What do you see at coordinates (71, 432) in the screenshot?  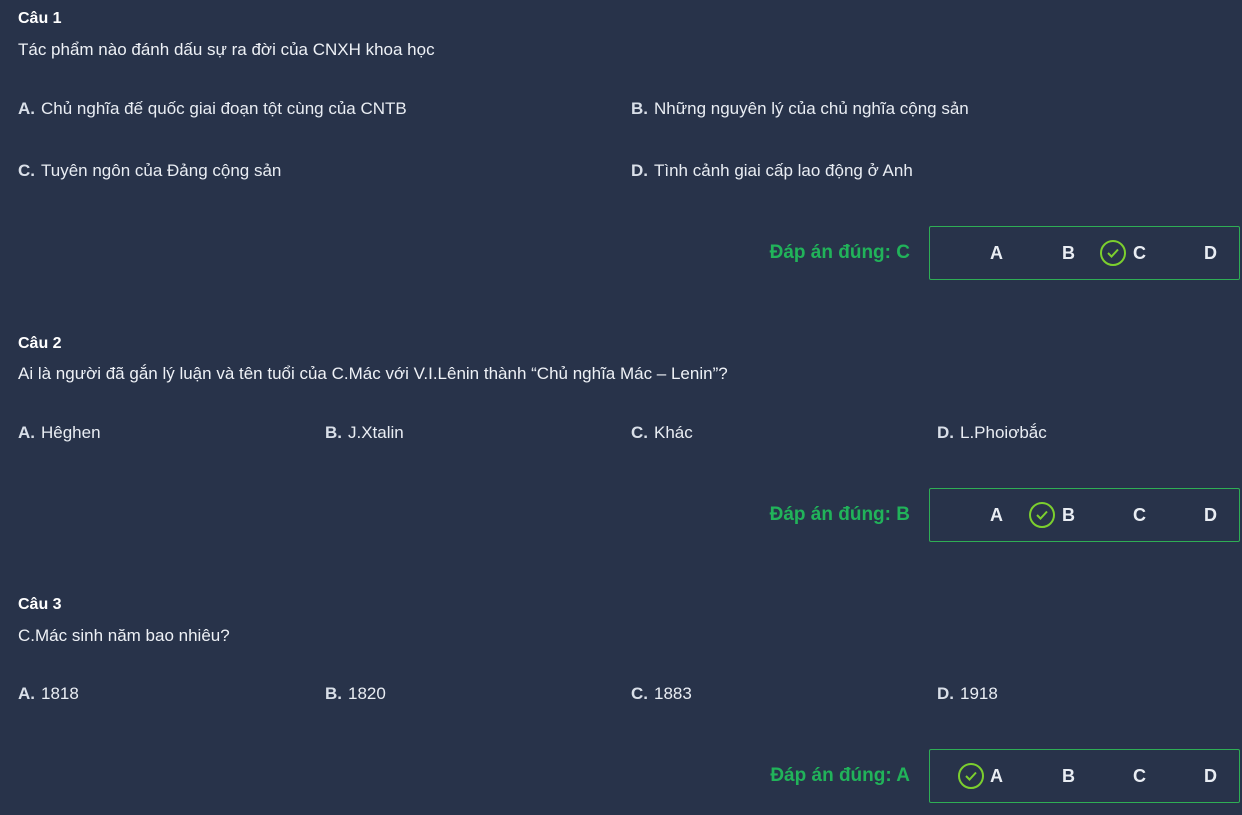 I see `option-text: Hêghen` at bounding box center [71, 432].